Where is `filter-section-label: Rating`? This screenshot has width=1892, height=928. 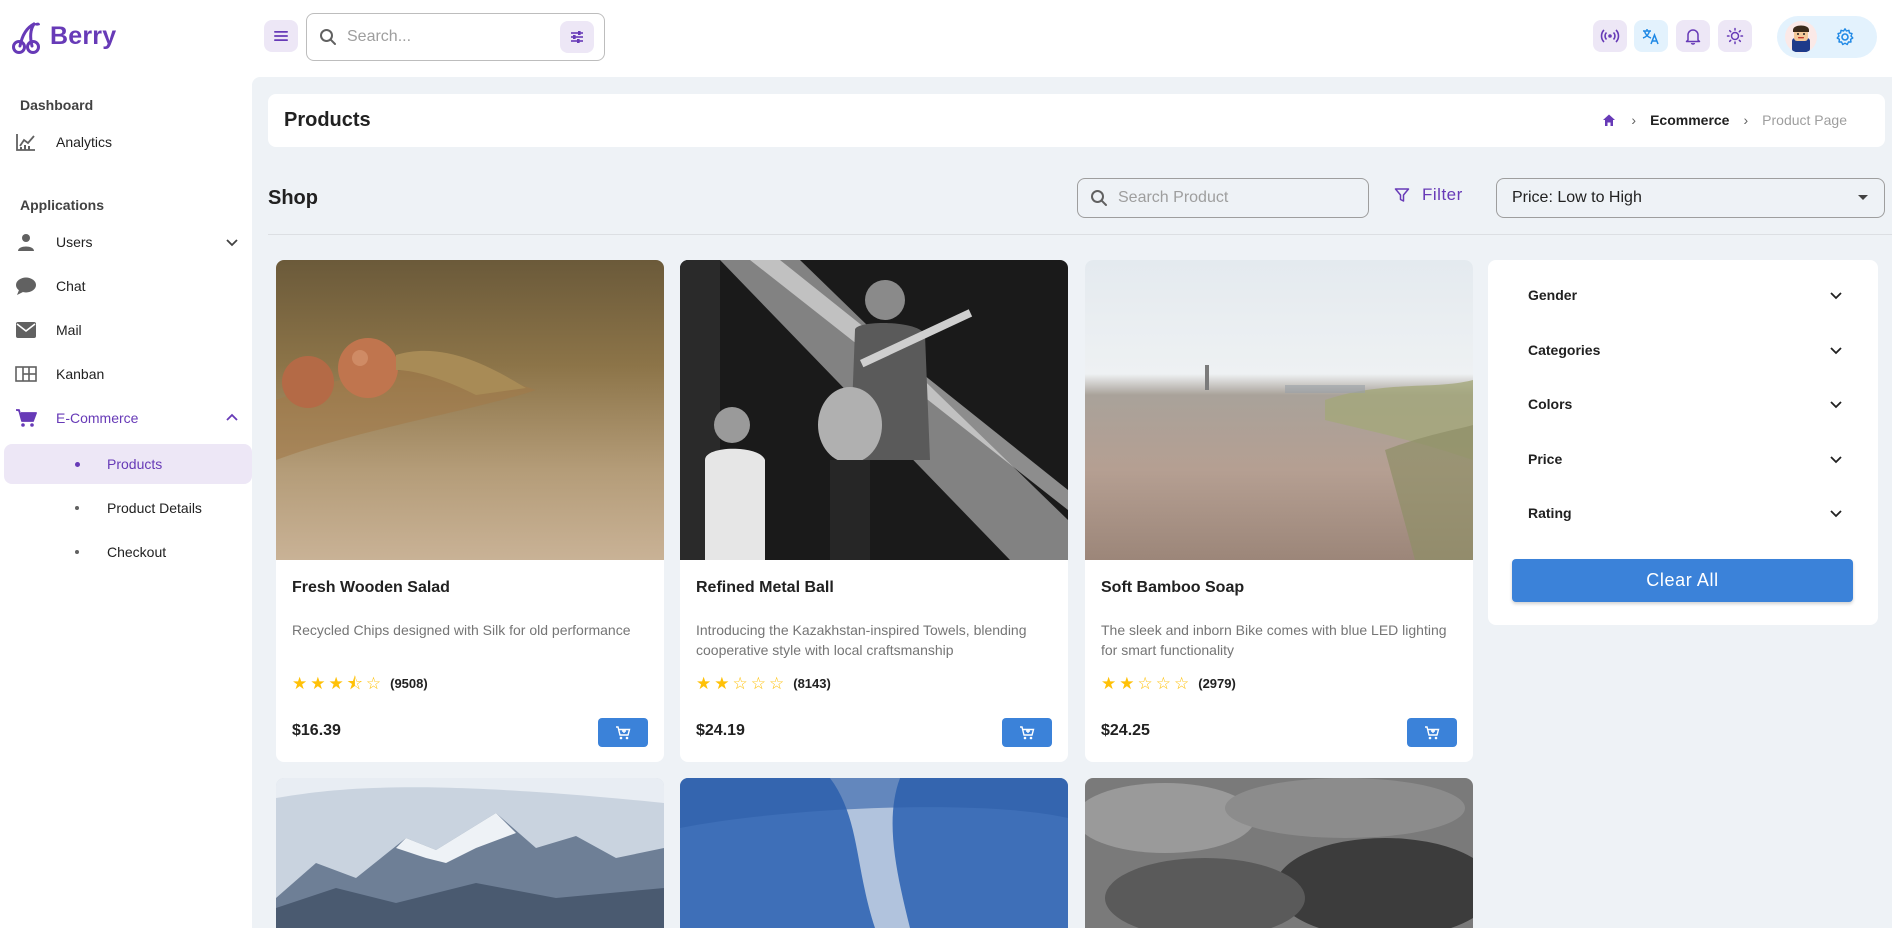
filter-section-label: Rating is located at coordinates (1550, 513).